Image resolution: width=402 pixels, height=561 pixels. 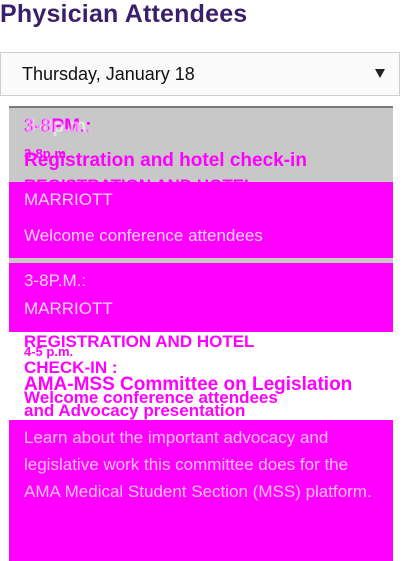 What do you see at coordinates (55, 280) in the screenshot?
I see `event-time: 3-8P.M.:` at bounding box center [55, 280].